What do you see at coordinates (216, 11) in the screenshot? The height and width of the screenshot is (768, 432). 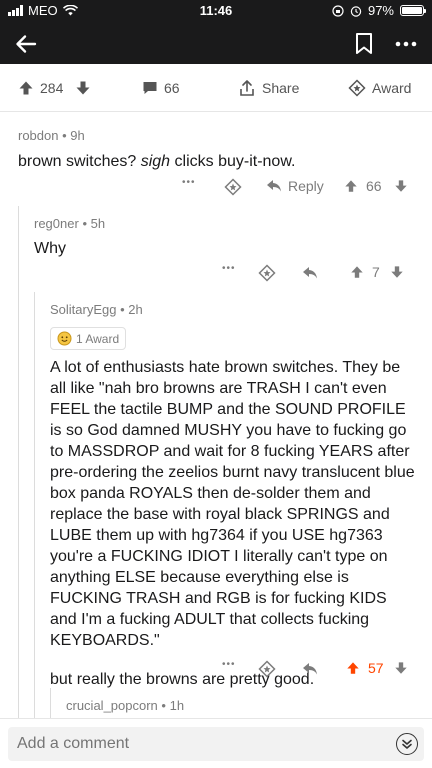 I see `status-bar: MEO 11:46 97%` at bounding box center [216, 11].